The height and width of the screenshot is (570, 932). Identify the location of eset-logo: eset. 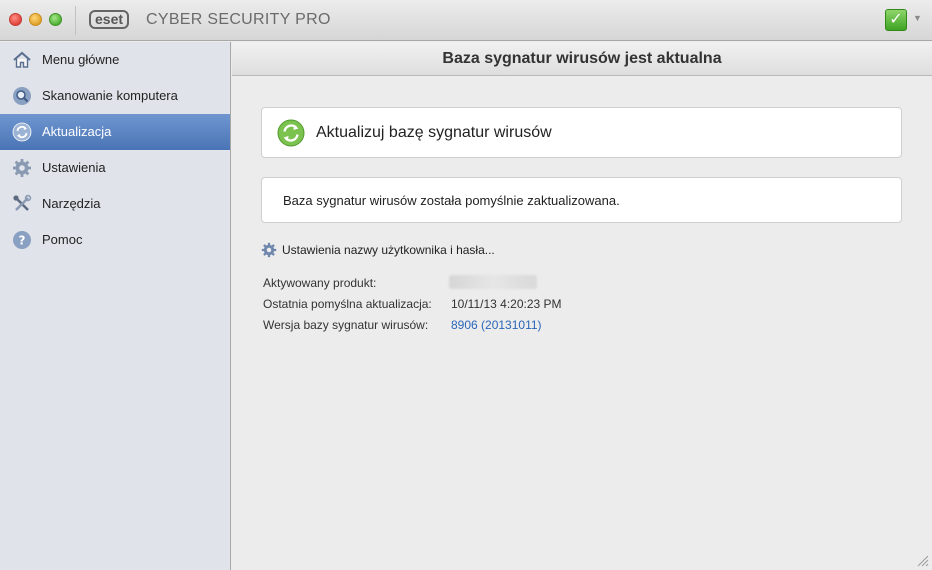
(109, 19).